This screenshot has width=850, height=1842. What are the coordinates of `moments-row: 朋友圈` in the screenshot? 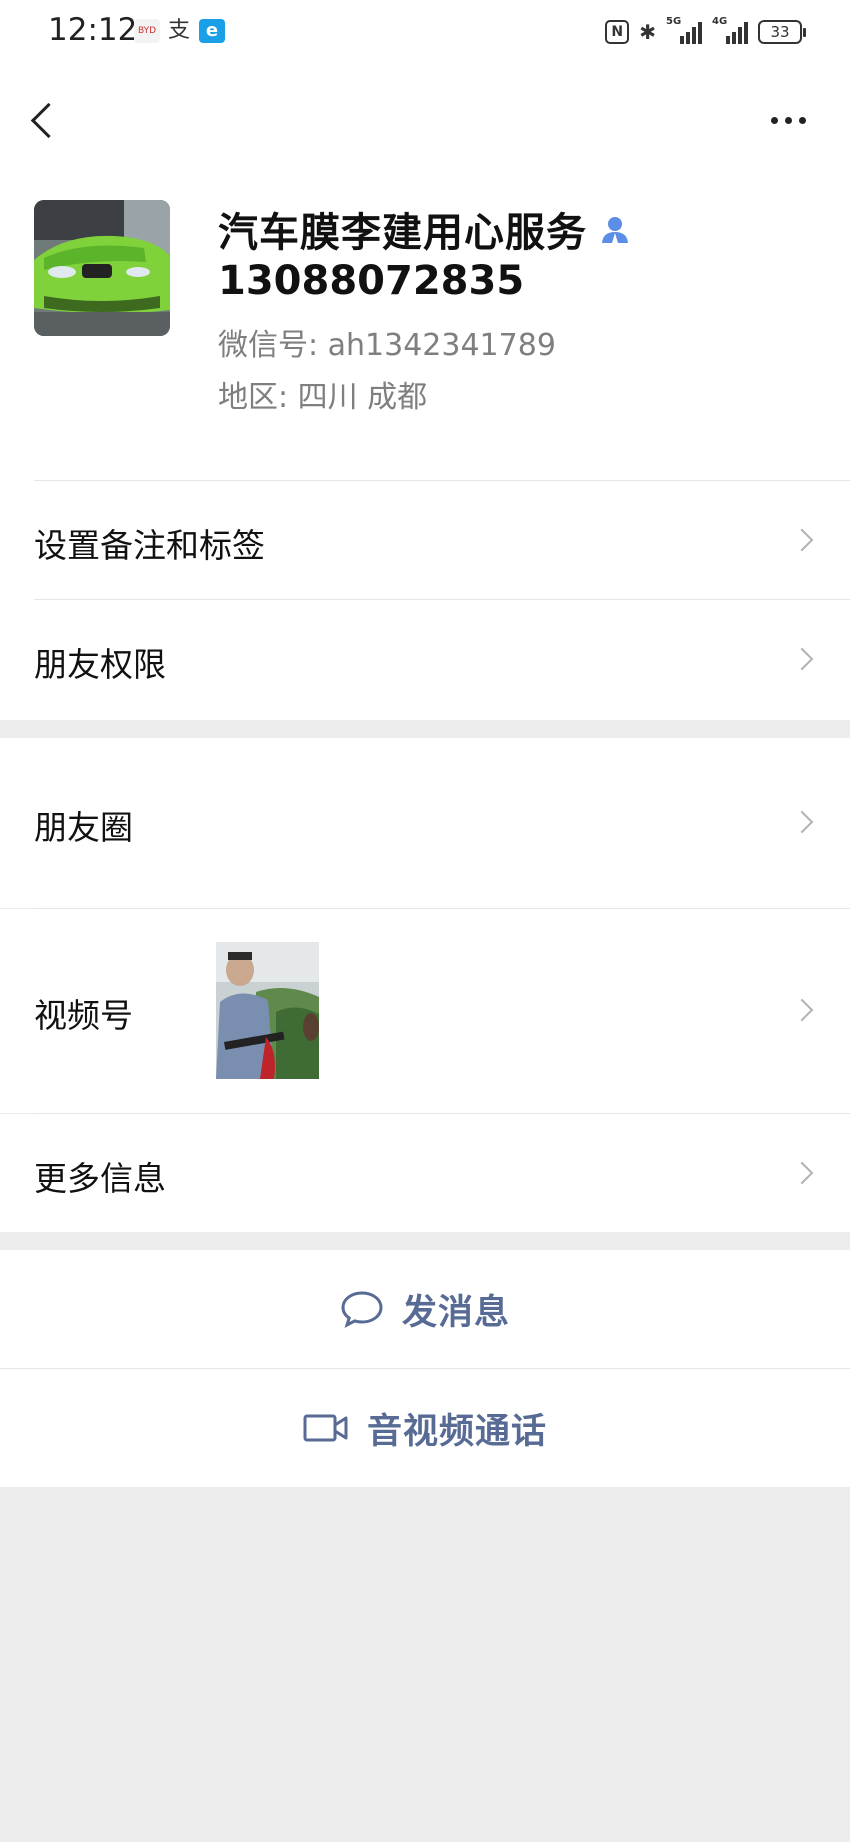 It's located at (425, 823).